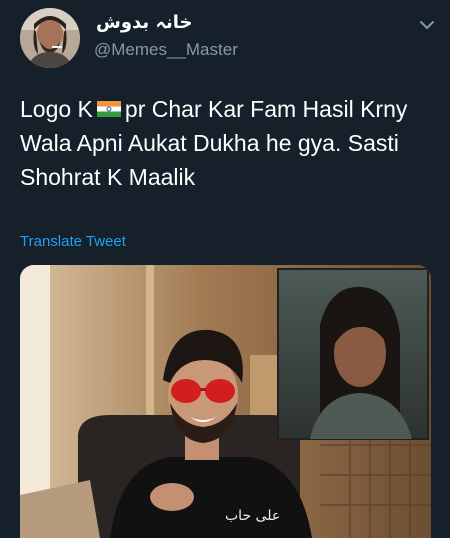  What do you see at coordinates (166, 50) in the screenshot?
I see `user-handle: @Memes__Master` at bounding box center [166, 50].